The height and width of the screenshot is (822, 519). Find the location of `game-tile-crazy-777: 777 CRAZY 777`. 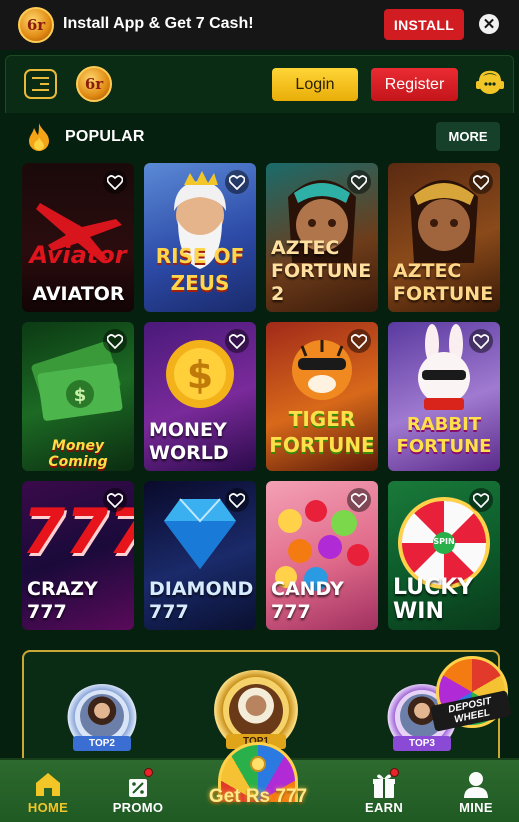

game-tile-crazy-777: 777 CRAZY 777 is located at coordinates (78, 555).